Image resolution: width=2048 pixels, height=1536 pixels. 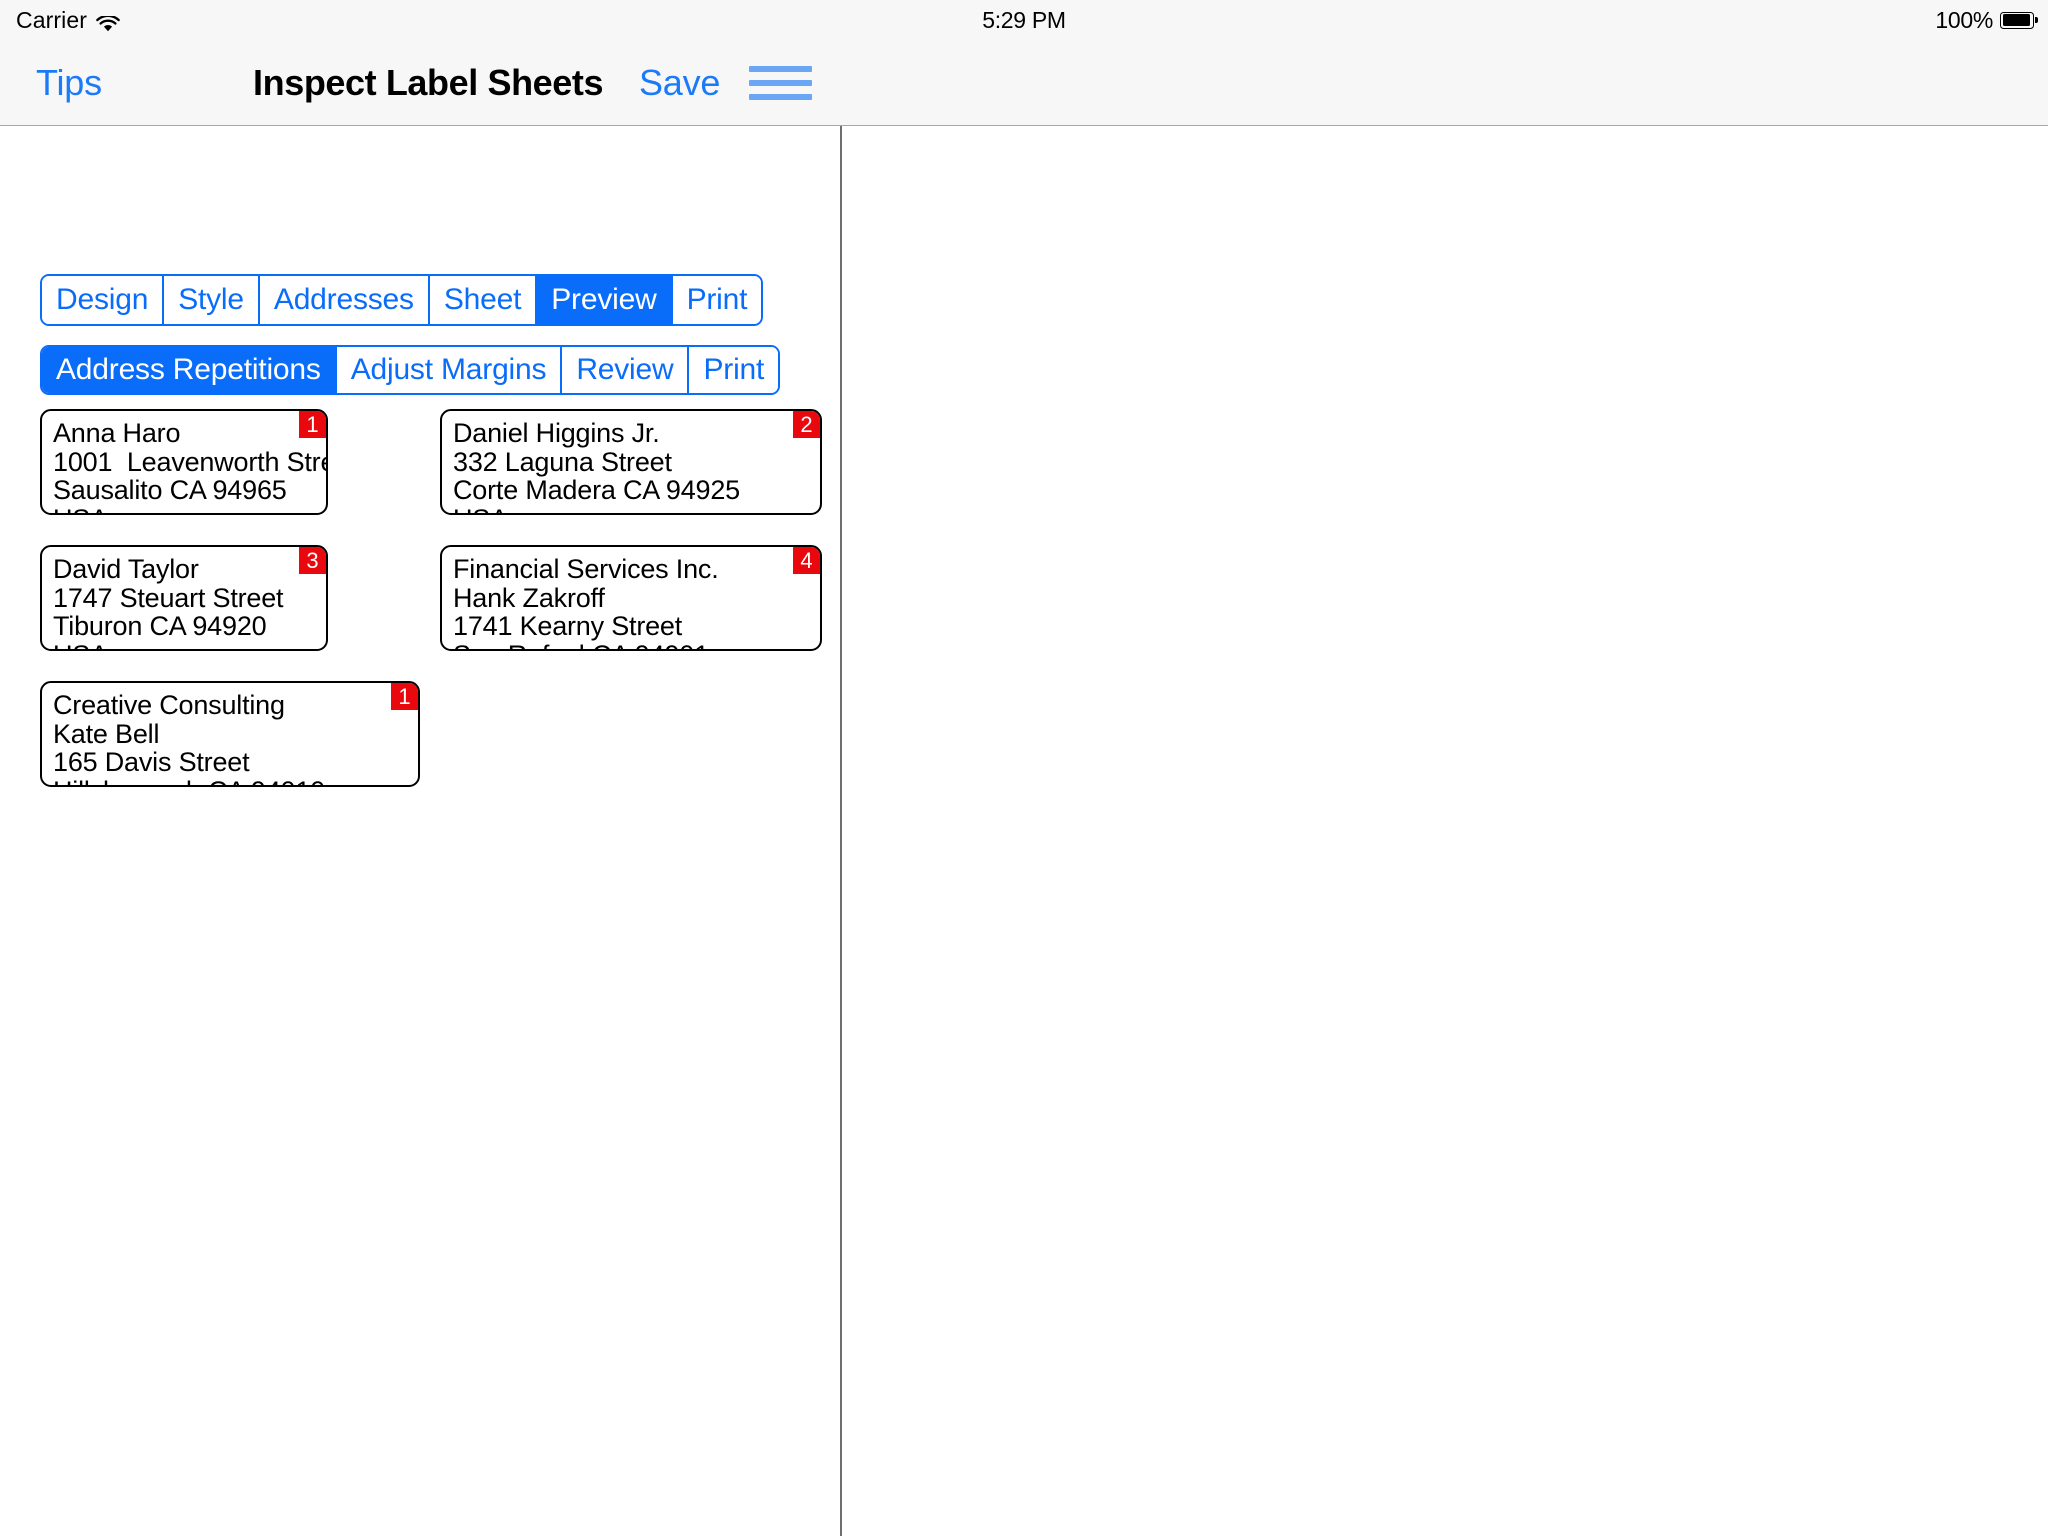 I want to click on address-line: Hillsborough CA 94010, so click(x=230, y=780).